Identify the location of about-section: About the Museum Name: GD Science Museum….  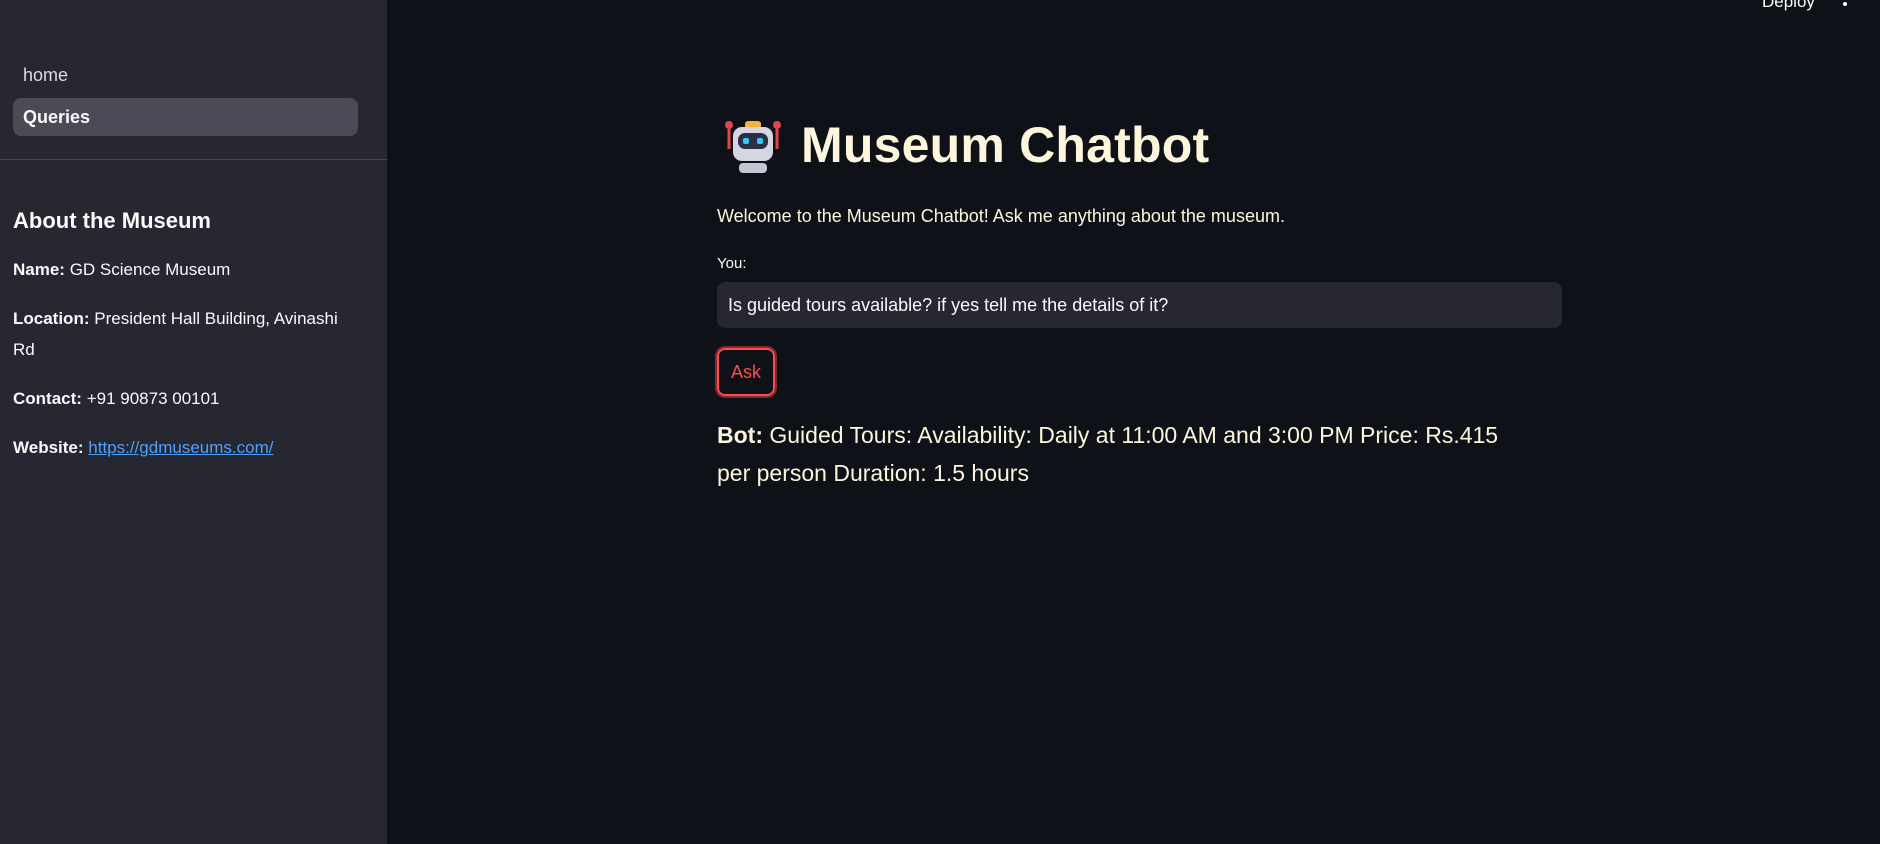
(188, 344).